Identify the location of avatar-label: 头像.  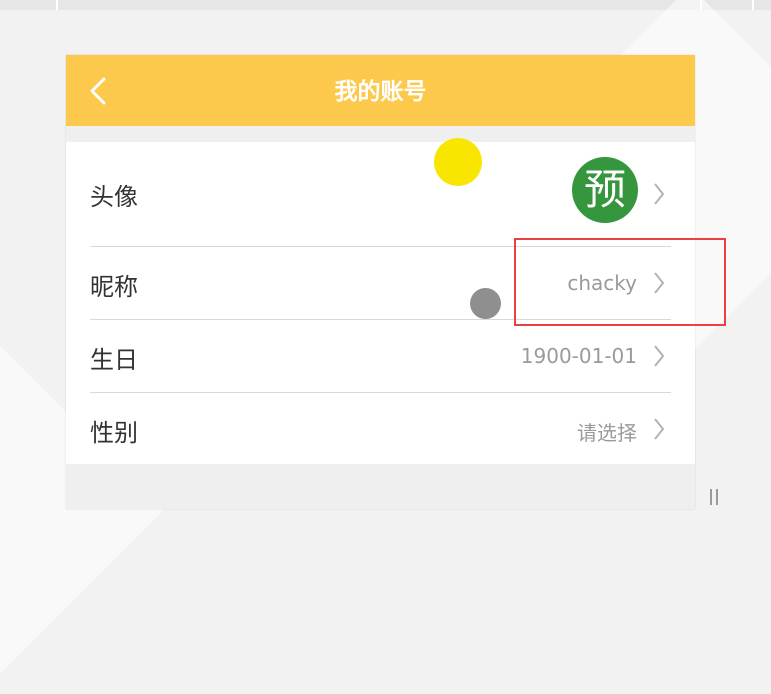
(114, 197).